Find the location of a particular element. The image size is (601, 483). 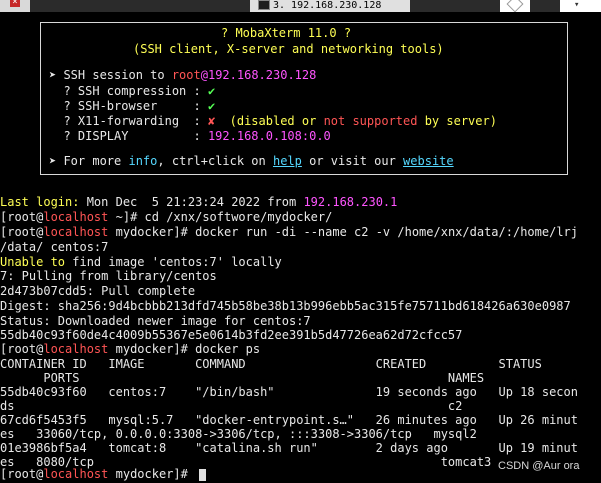

tab-close: × is located at coordinates (15, 6).